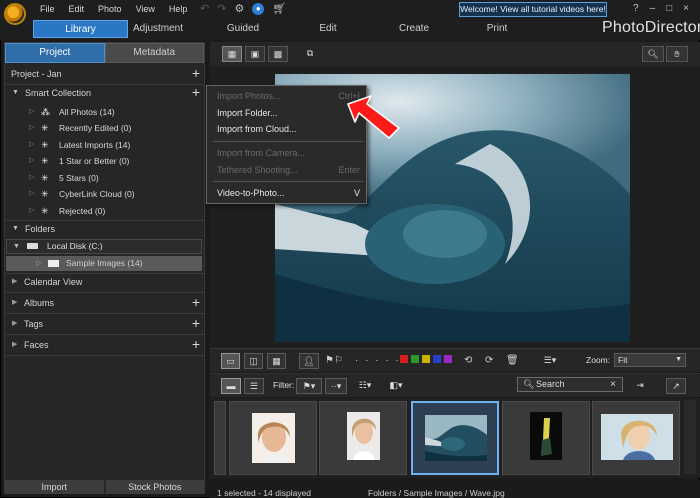 This screenshot has height=498, width=700. Describe the element at coordinates (336, 386) in the screenshot. I see `filter-rating-dropdown: ··▾` at that location.